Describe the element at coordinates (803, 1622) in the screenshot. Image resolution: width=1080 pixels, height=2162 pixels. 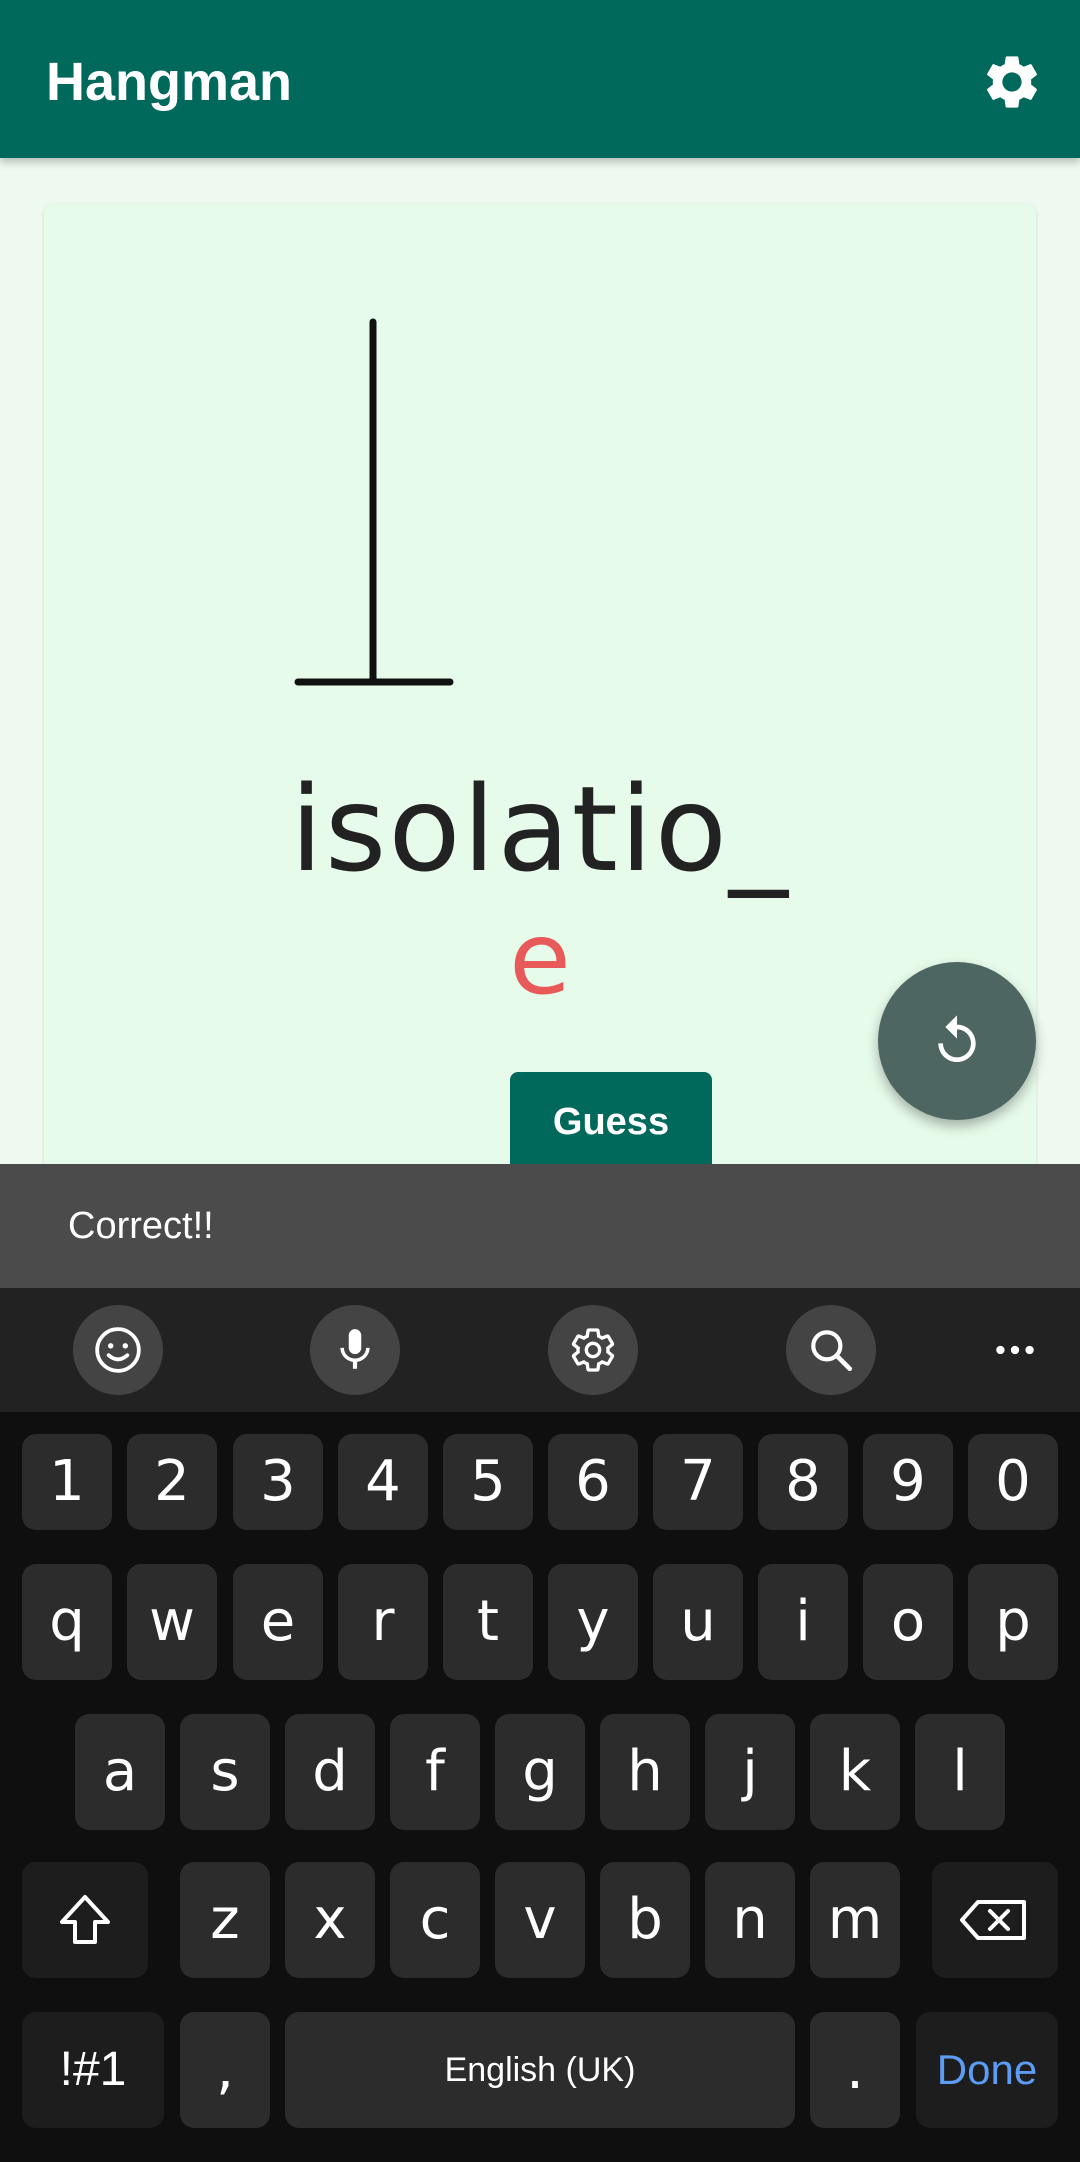
I see `key-i: i` at that location.